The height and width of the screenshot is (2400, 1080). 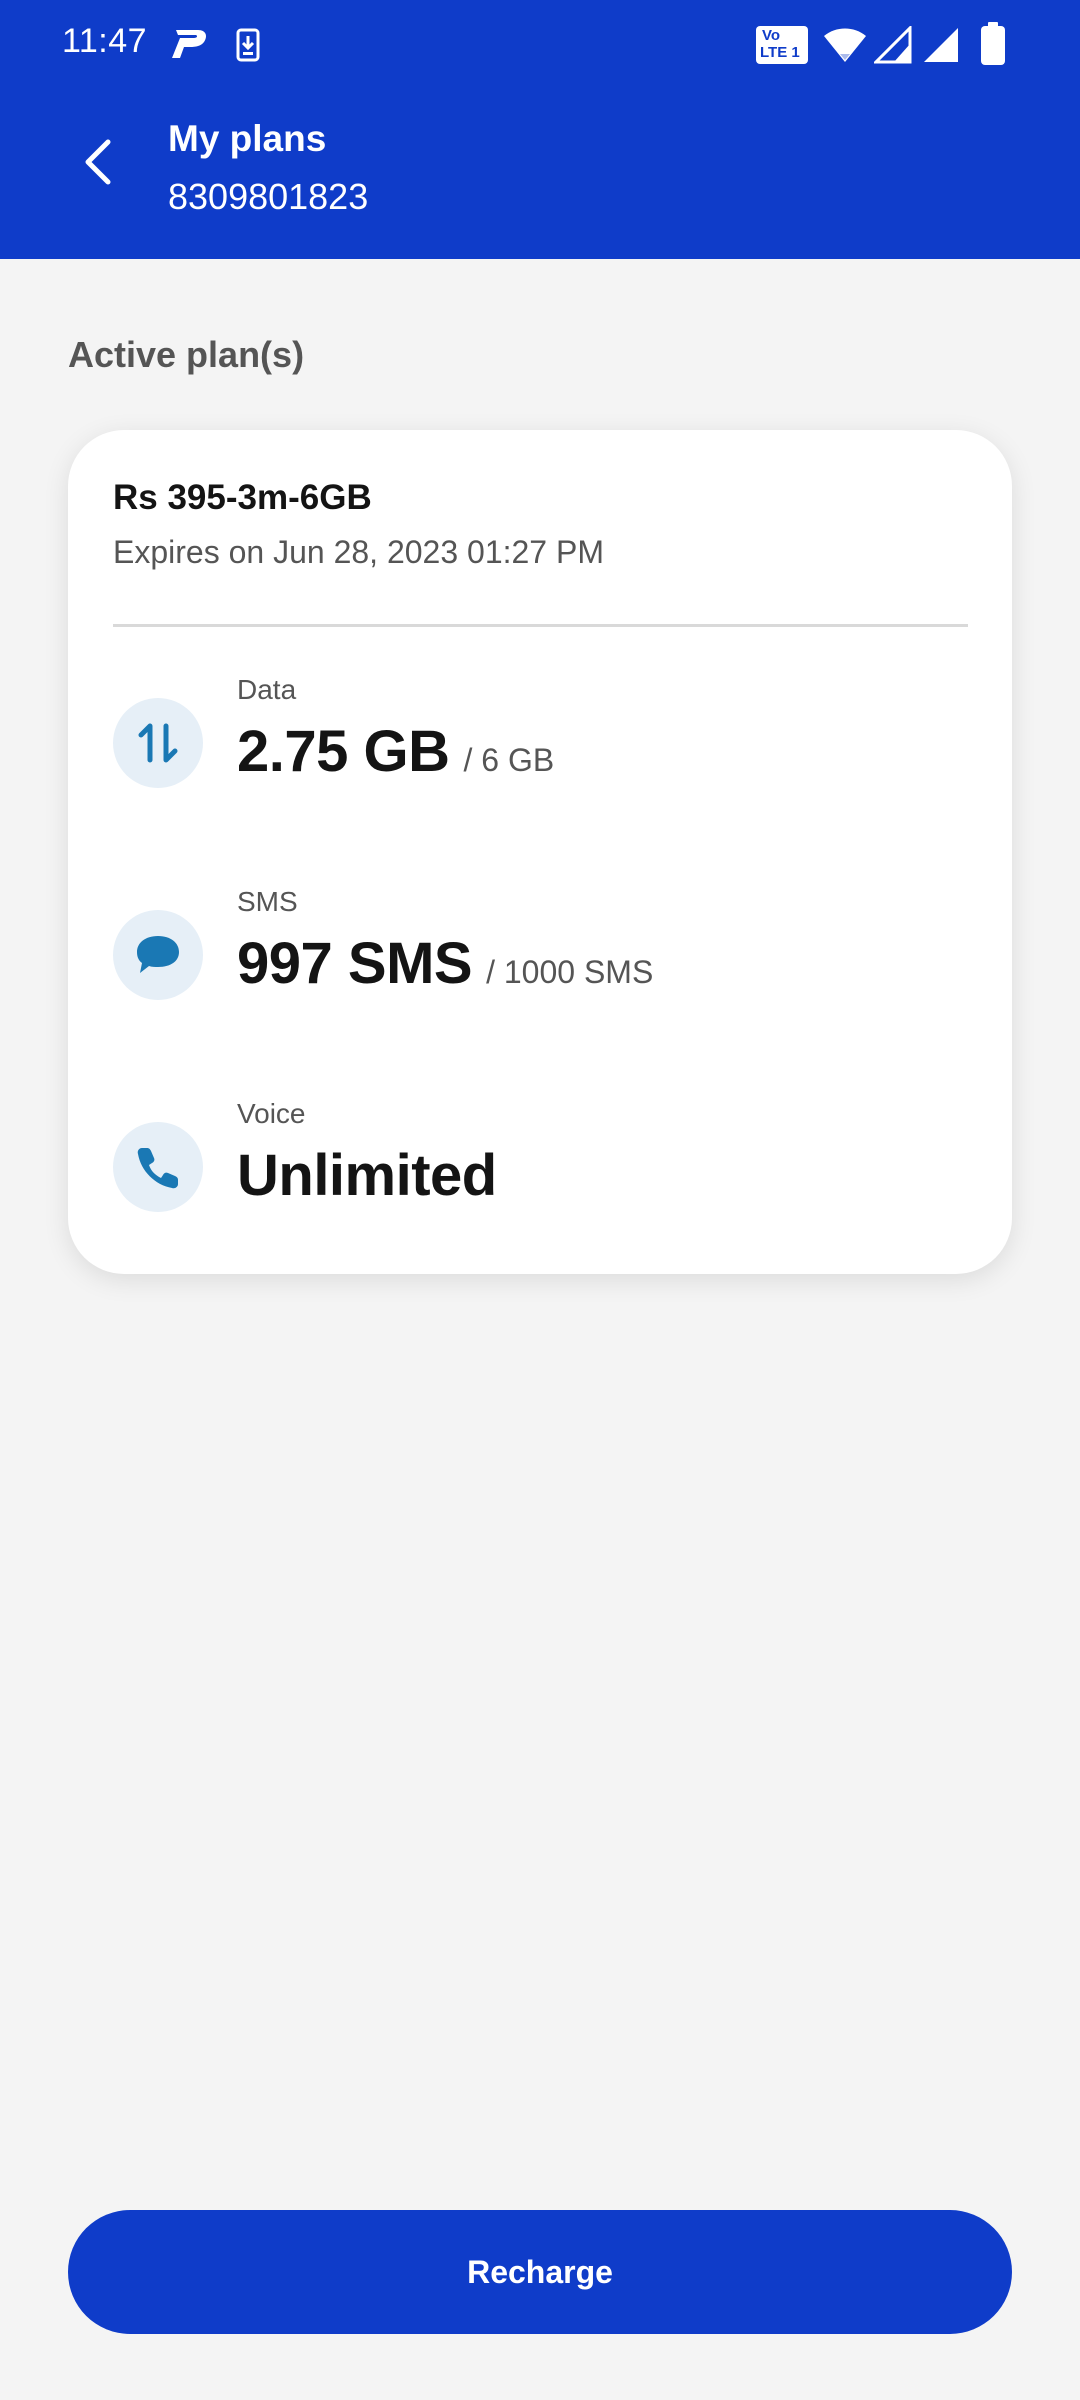 I want to click on app-header: 11:47 Vo LTE 1 My plans 8309801823, so click(x=540, y=129).